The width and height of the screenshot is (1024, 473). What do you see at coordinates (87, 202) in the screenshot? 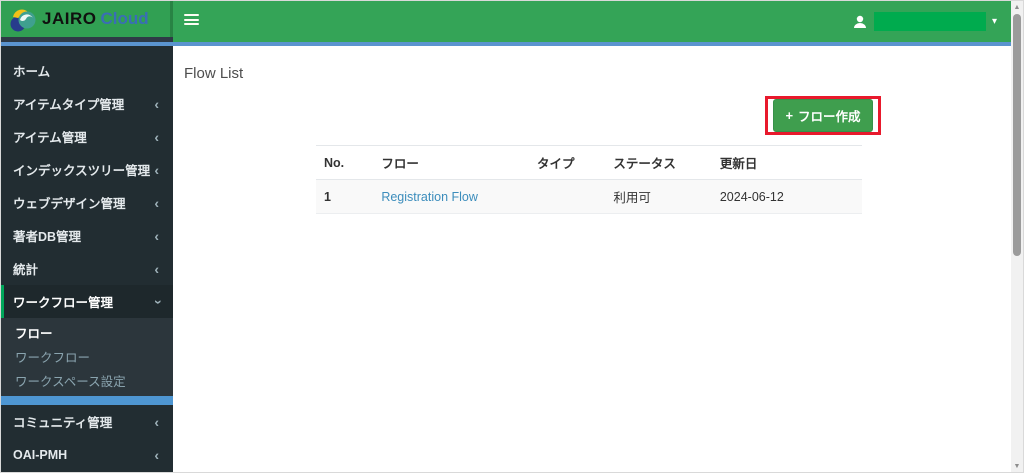
I see `sidebar-item-webdesign-management: ウェブデザイン管理 ‹` at bounding box center [87, 202].